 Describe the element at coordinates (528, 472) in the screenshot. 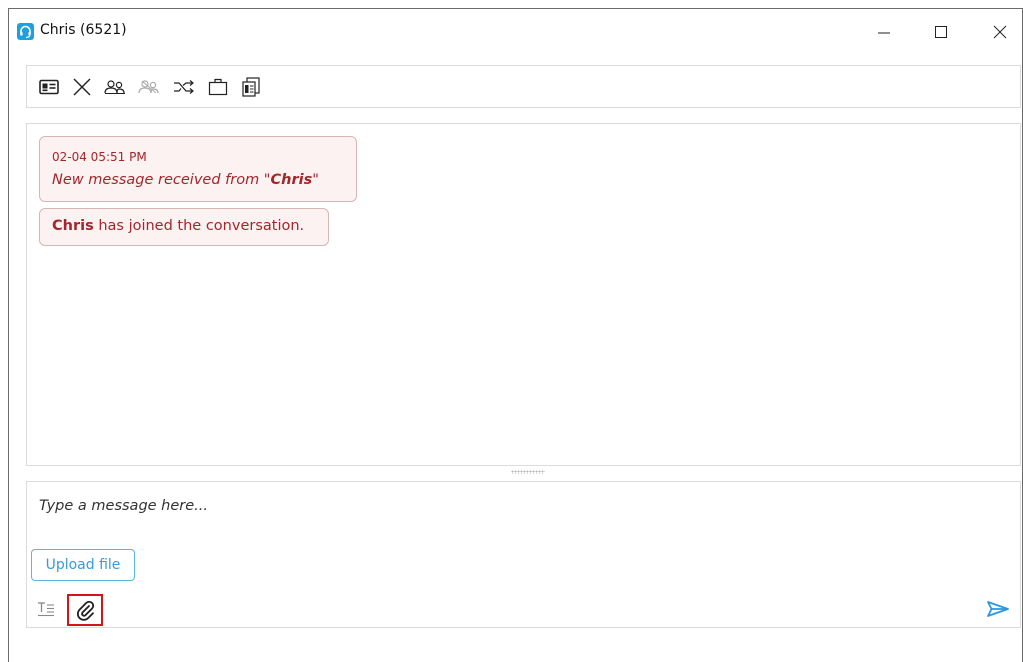

I see `splitter-grip` at that location.